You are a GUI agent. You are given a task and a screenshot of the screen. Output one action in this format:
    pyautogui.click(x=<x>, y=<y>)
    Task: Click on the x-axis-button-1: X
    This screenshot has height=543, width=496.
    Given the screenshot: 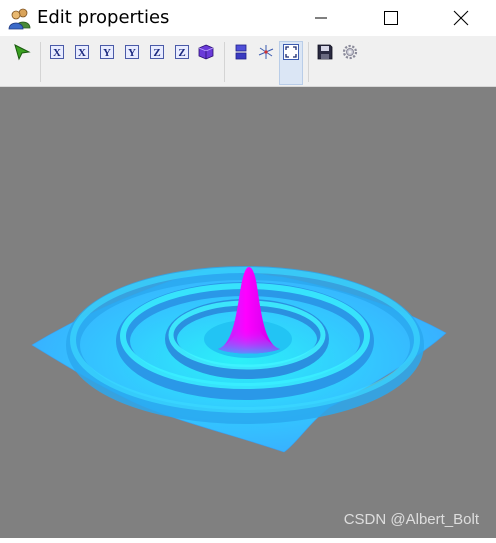 What is the action you would take?
    pyautogui.click(x=57, y=52)
    